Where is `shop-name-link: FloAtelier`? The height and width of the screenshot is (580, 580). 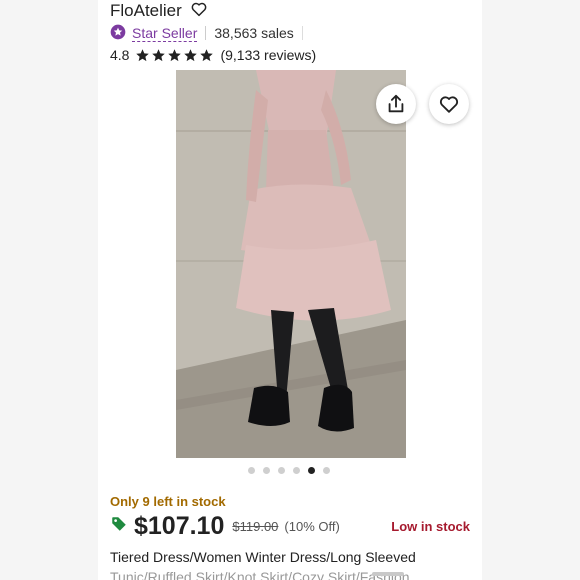
shop-name-link: FloAtelier is located at coordinates (146, 11).